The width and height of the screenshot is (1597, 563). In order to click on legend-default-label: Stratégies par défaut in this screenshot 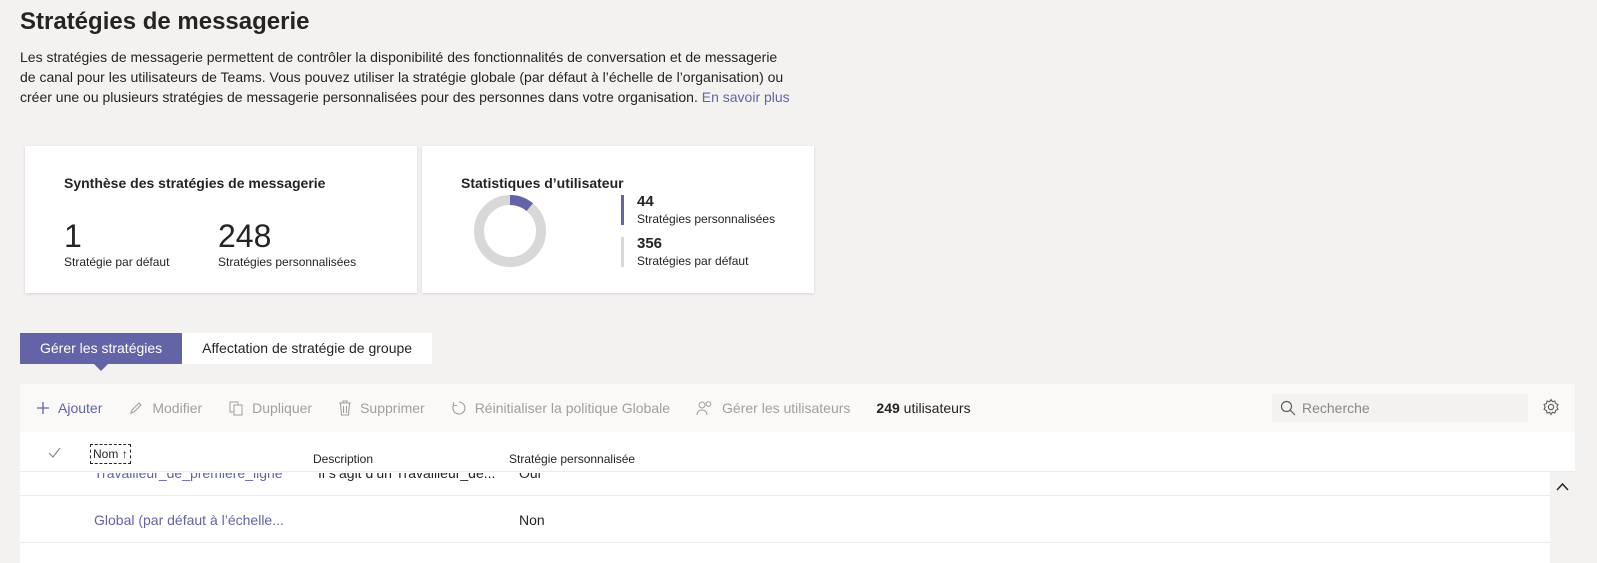, I will do `click(693, 261)`.